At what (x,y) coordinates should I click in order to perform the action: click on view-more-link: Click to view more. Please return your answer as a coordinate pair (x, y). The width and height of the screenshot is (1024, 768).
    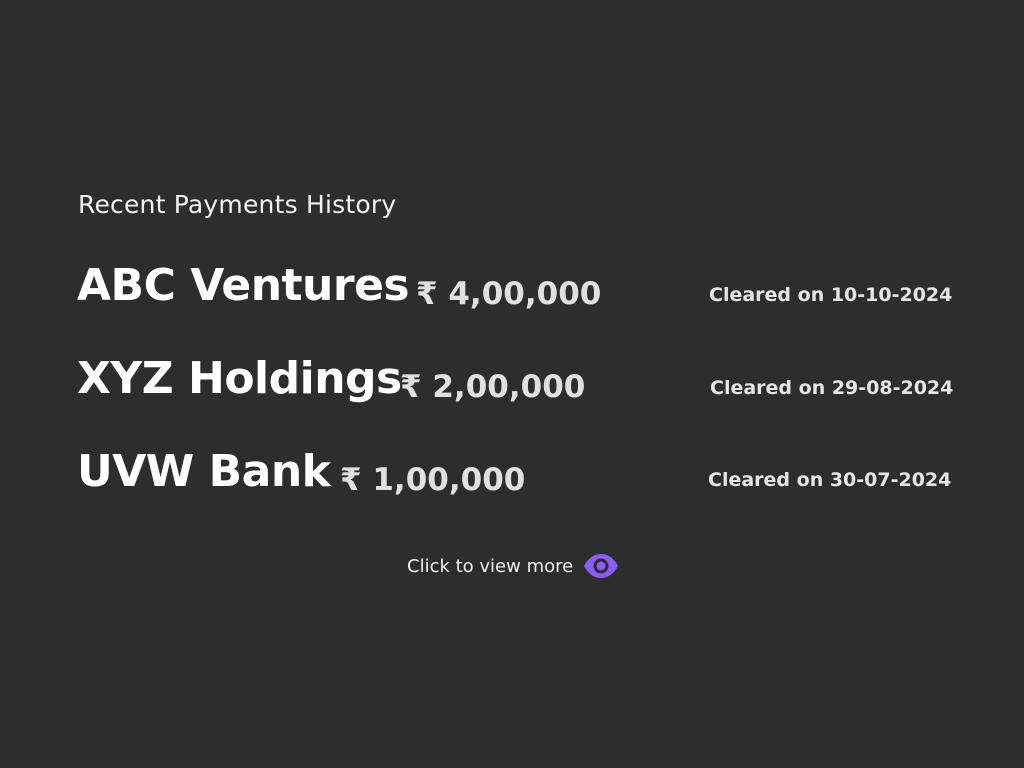
    Looking at the image, I should click on (513, 566).